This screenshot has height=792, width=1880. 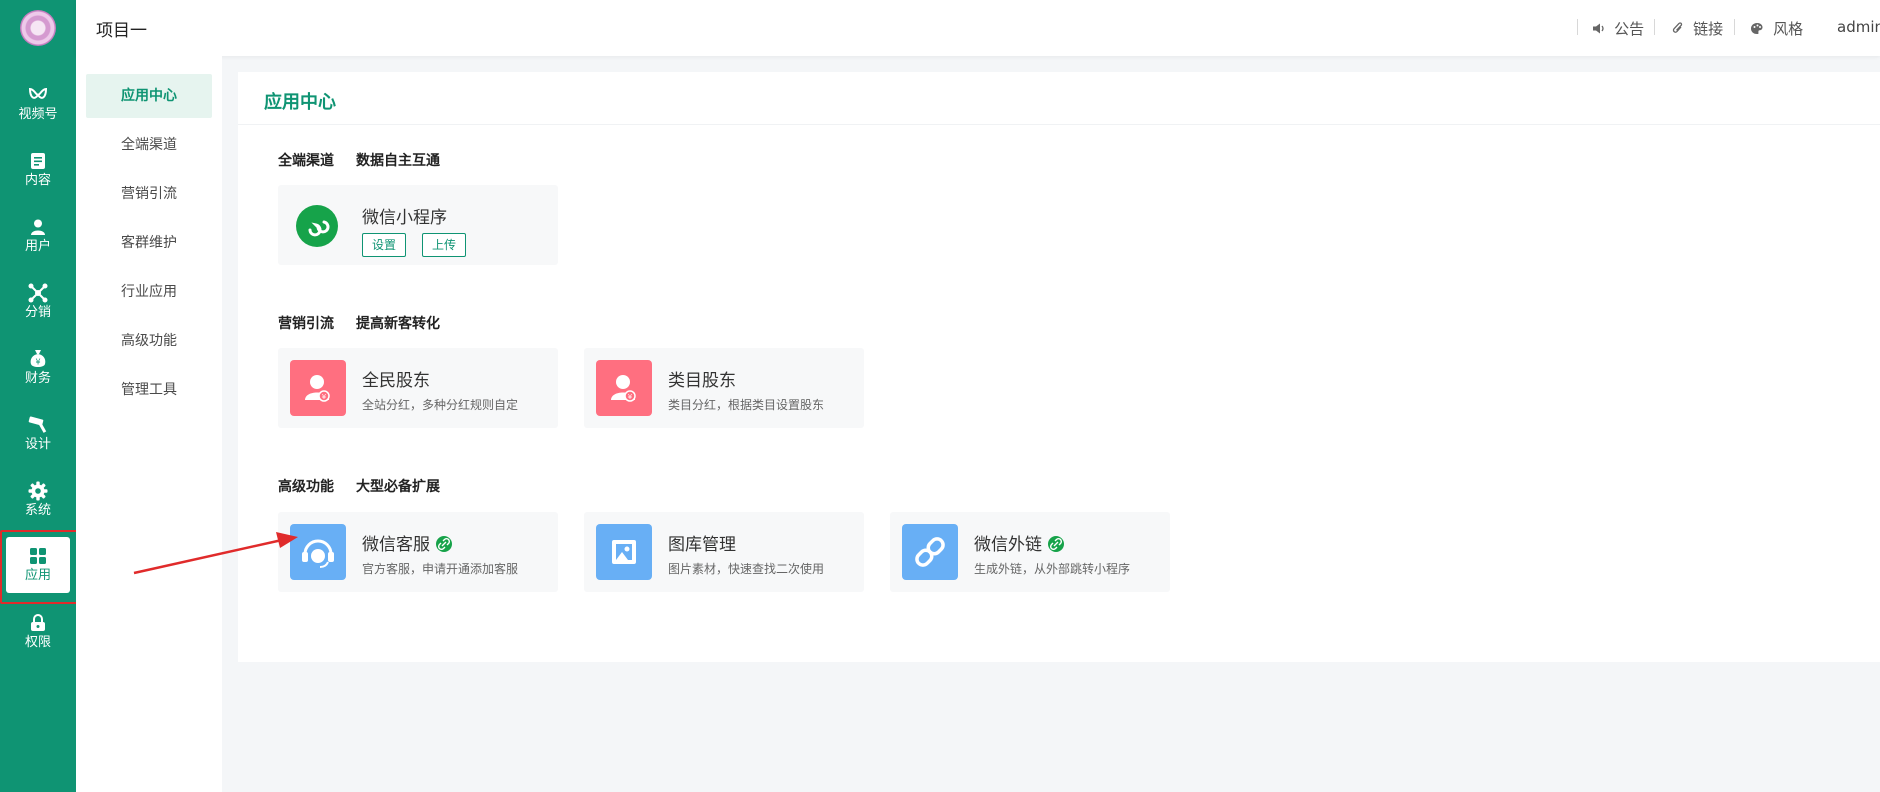 What do you see at coordinates (149, 96) in the screenshot?
I see `submenu-item-app-center: 应用中心` at bounding box center [149, 96].